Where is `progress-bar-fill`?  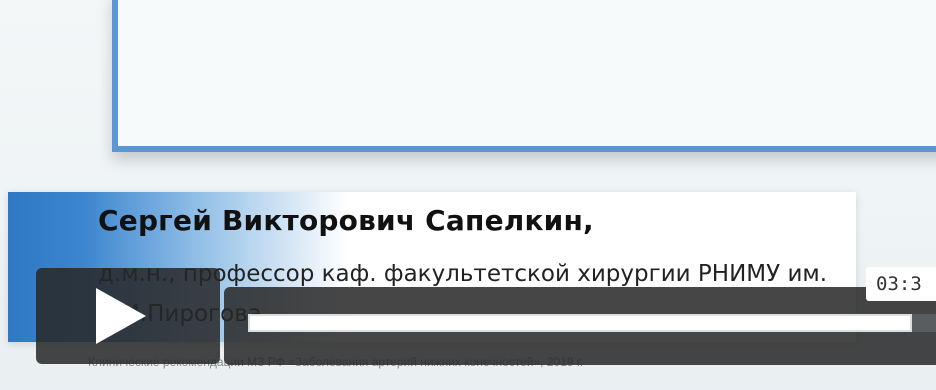
progress-bar-fill is located at coordinates (580, 323).